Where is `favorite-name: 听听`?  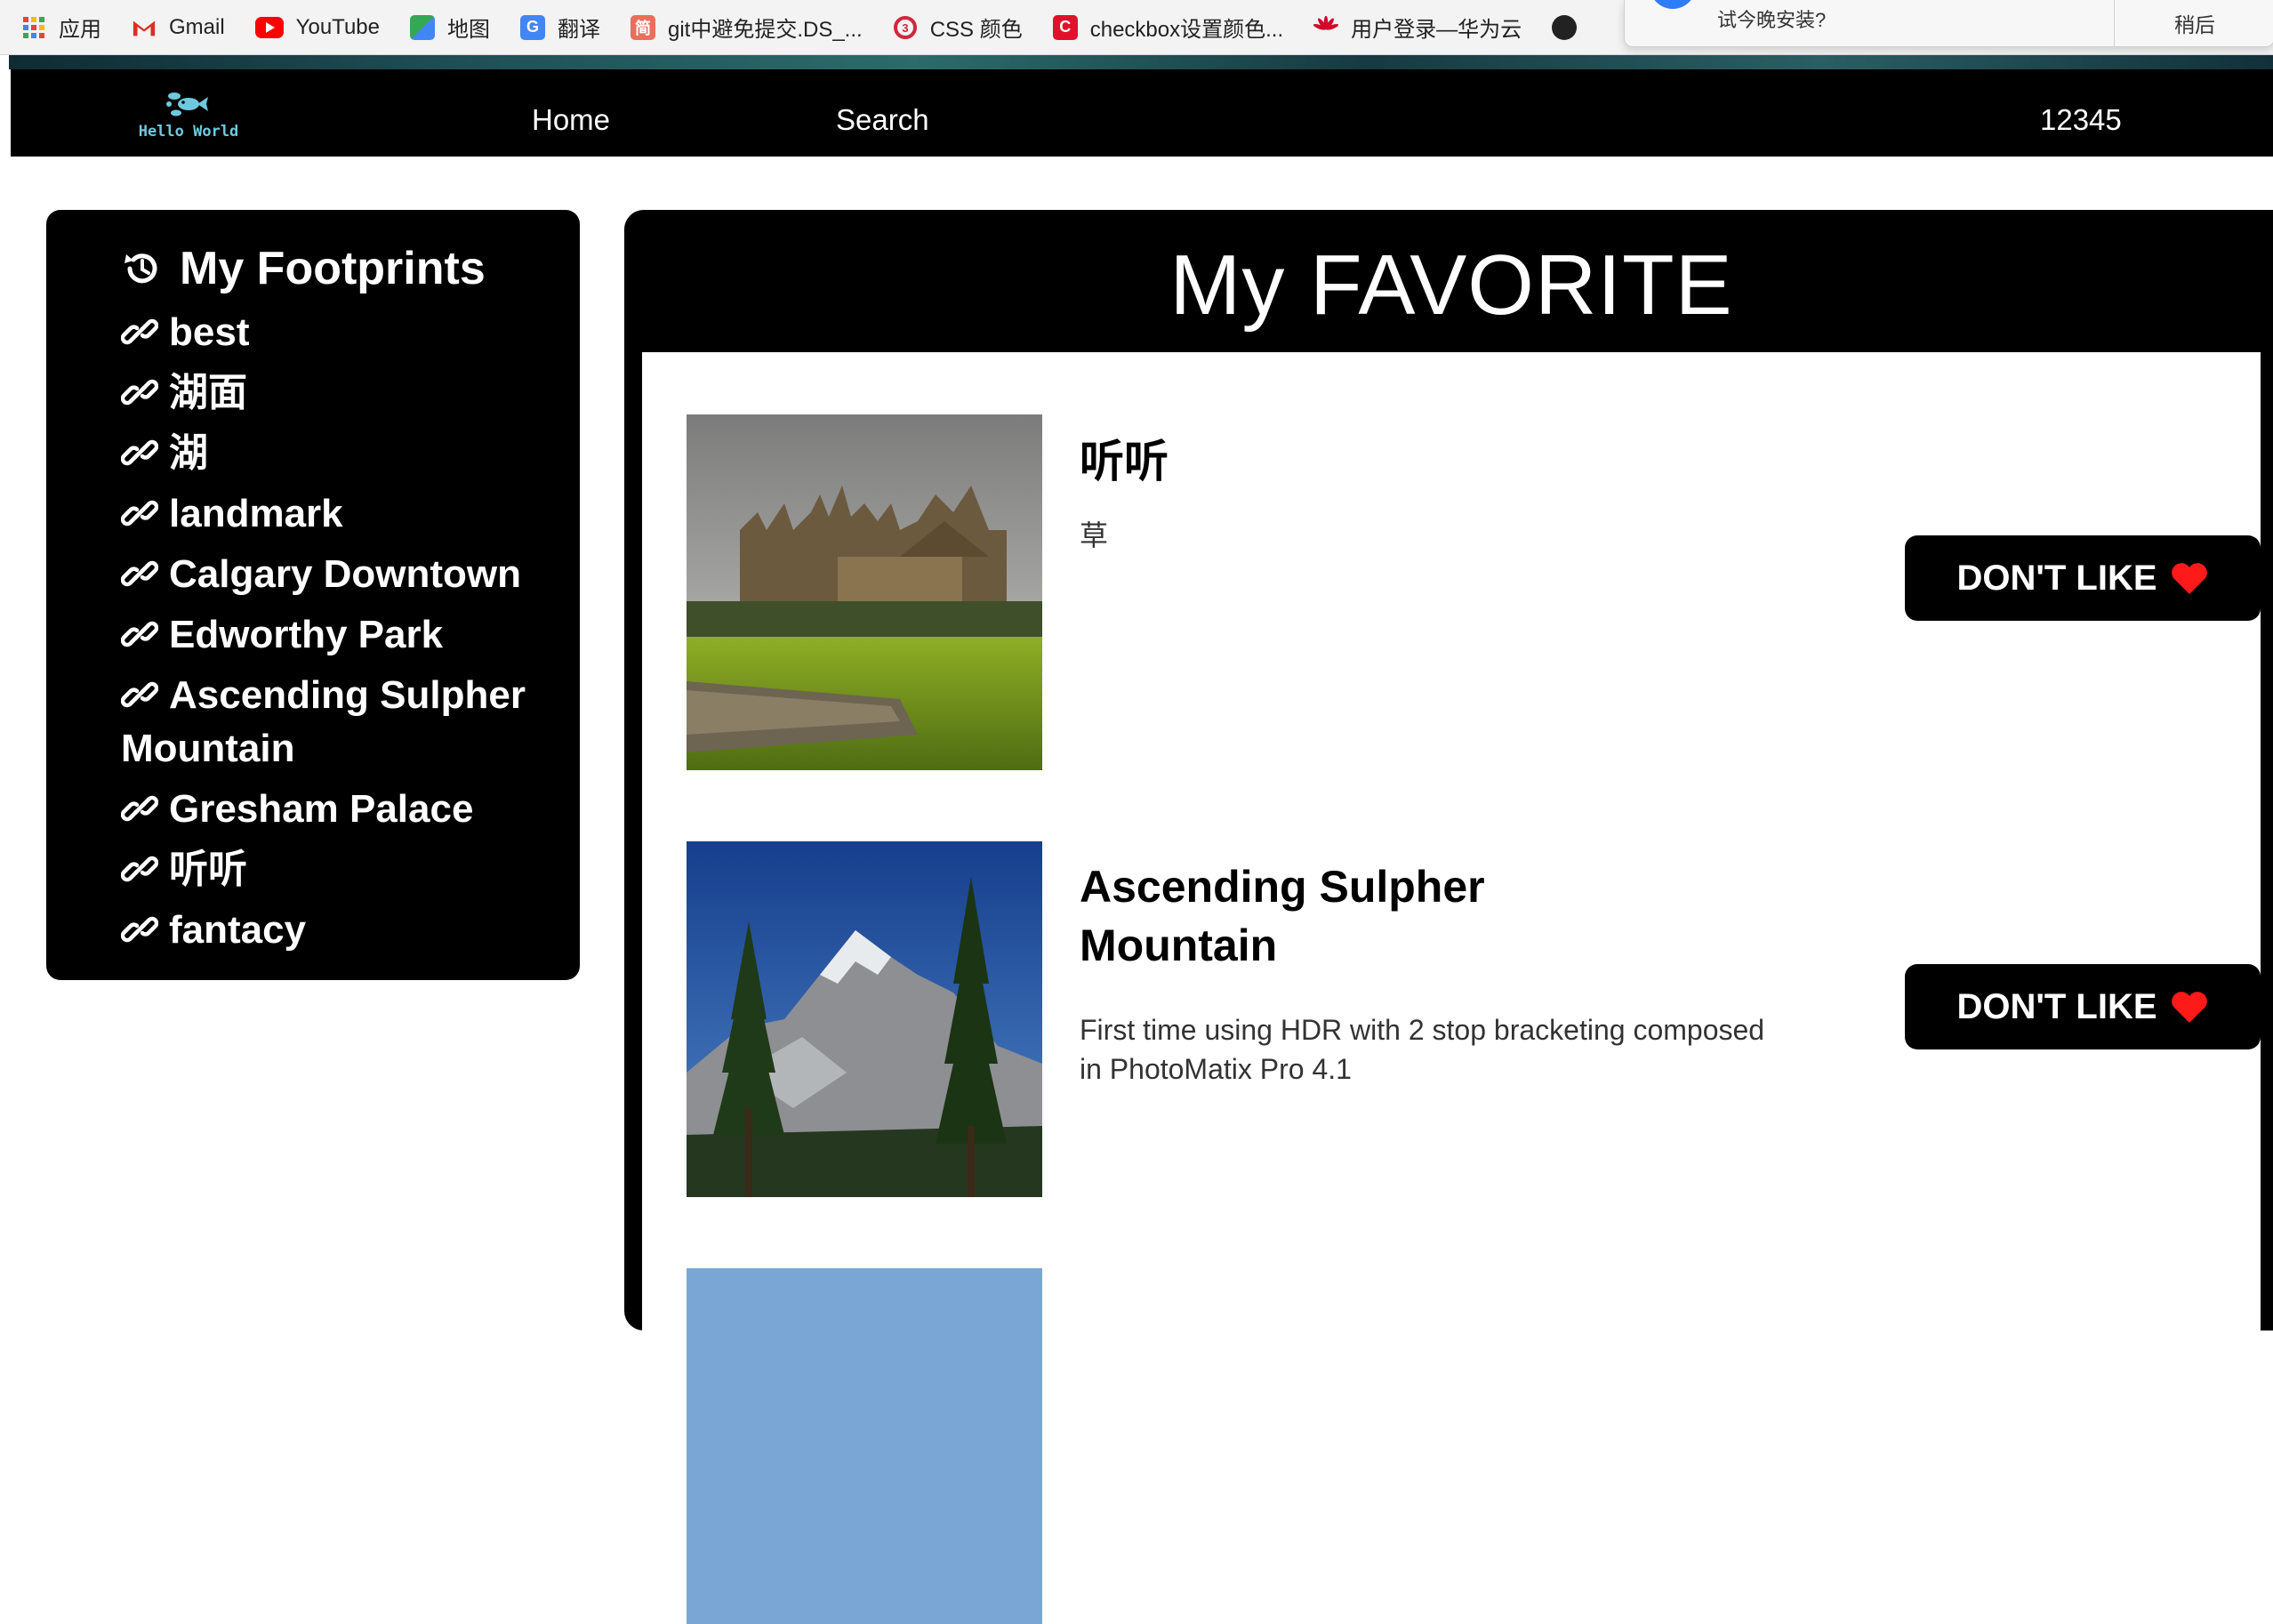 favorite-name: 听听 is located at coordinates (1124, 462).